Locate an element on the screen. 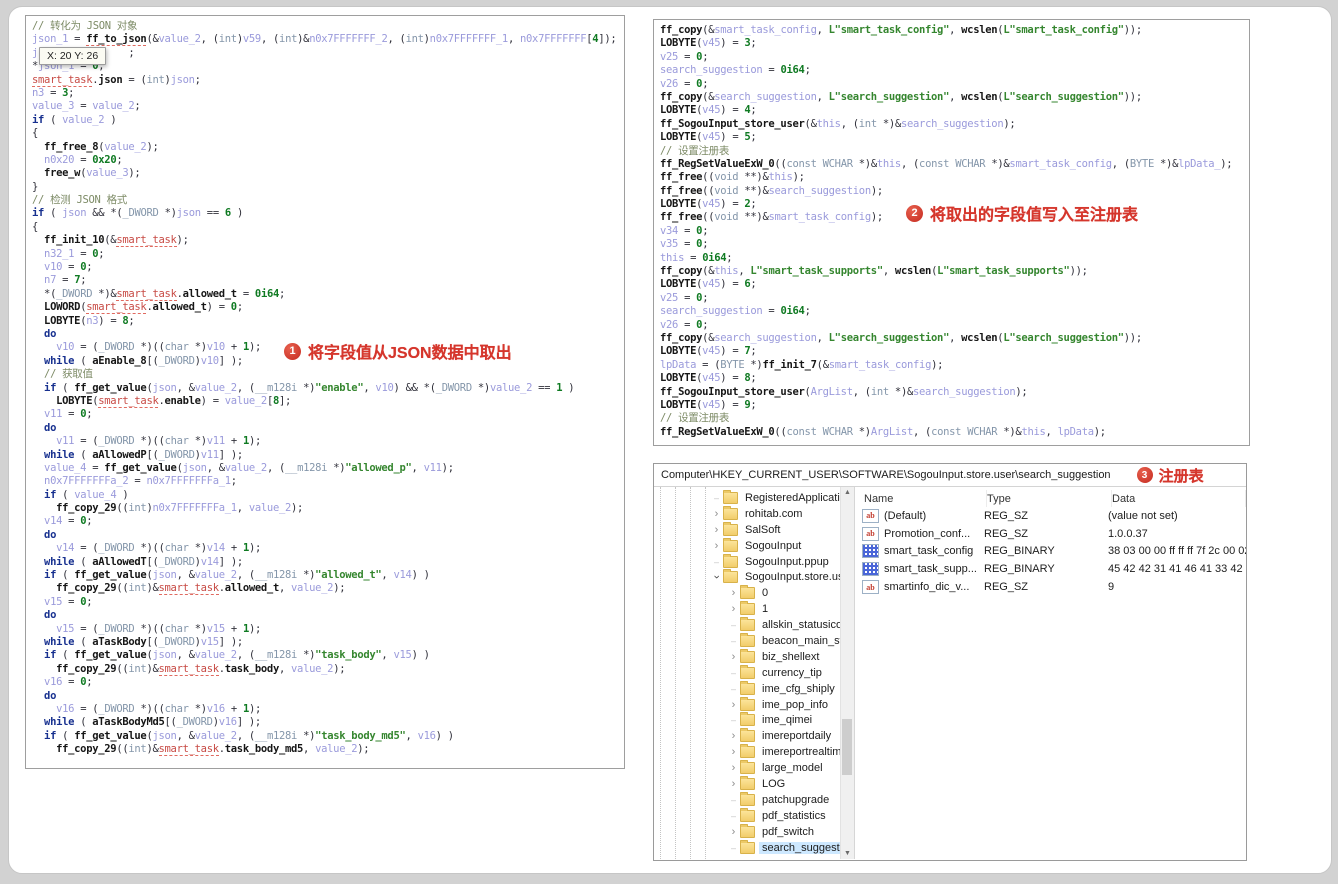 The height and width of the screenshot is (884, 1338). tree-item-label: pdf_statistics is located at coordinates (794, 815).